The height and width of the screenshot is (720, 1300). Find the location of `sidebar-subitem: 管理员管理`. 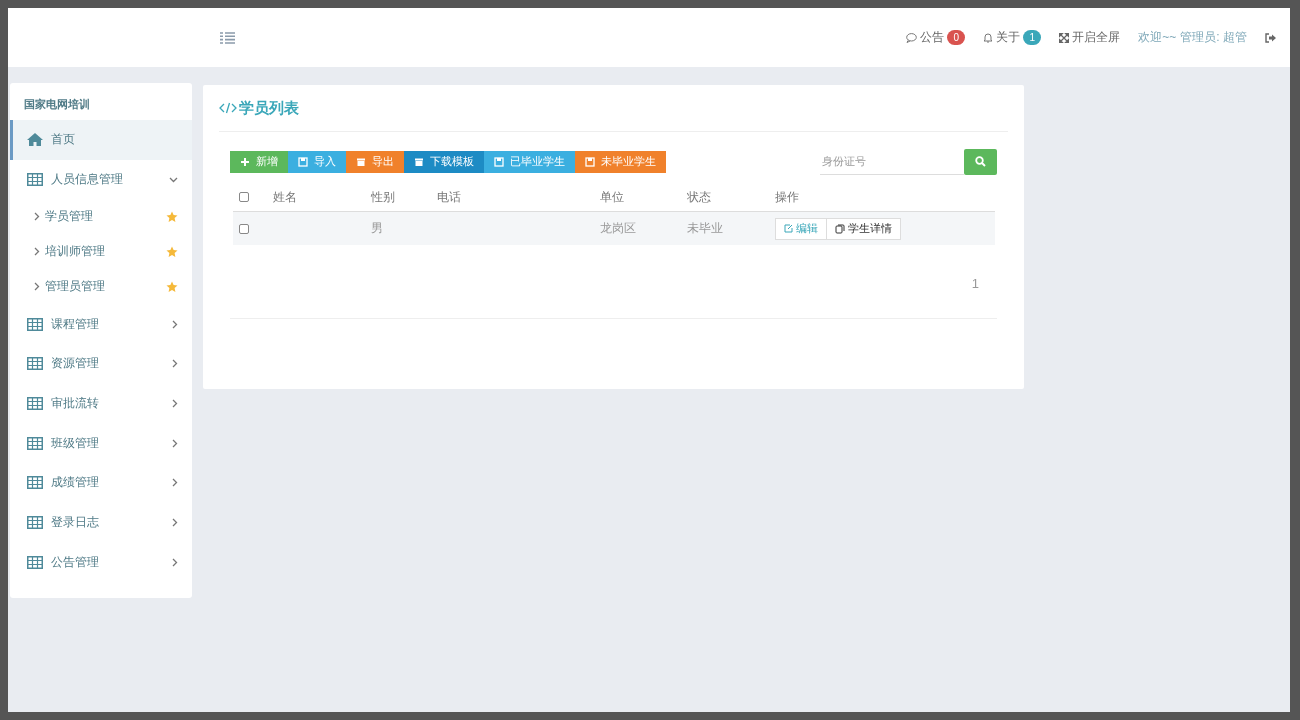

sidebar-subitem: 管理员管理 is located at coordinates (101, 287).